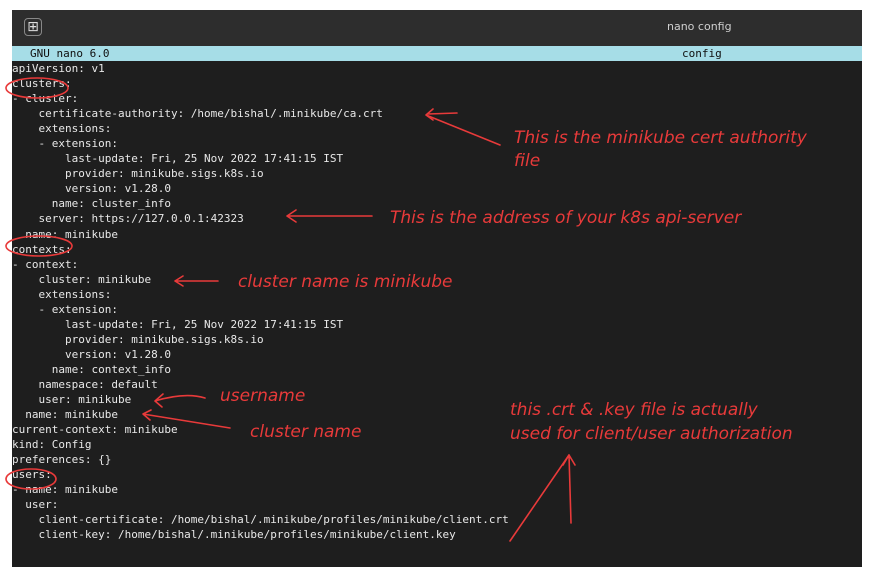  I want to click on window-title: nano config, so click(699, 26).